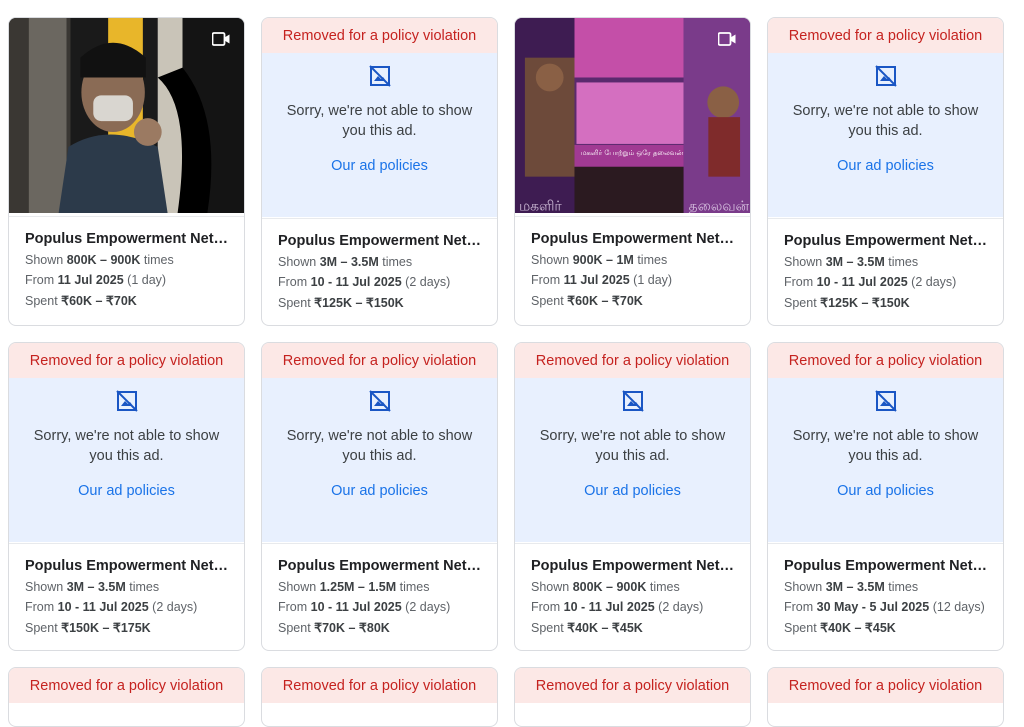 The image size is (1024, 727). I want to click on date-range-text: From 30 May - 5 Jul 2025 (12 days), so click(884, 607).